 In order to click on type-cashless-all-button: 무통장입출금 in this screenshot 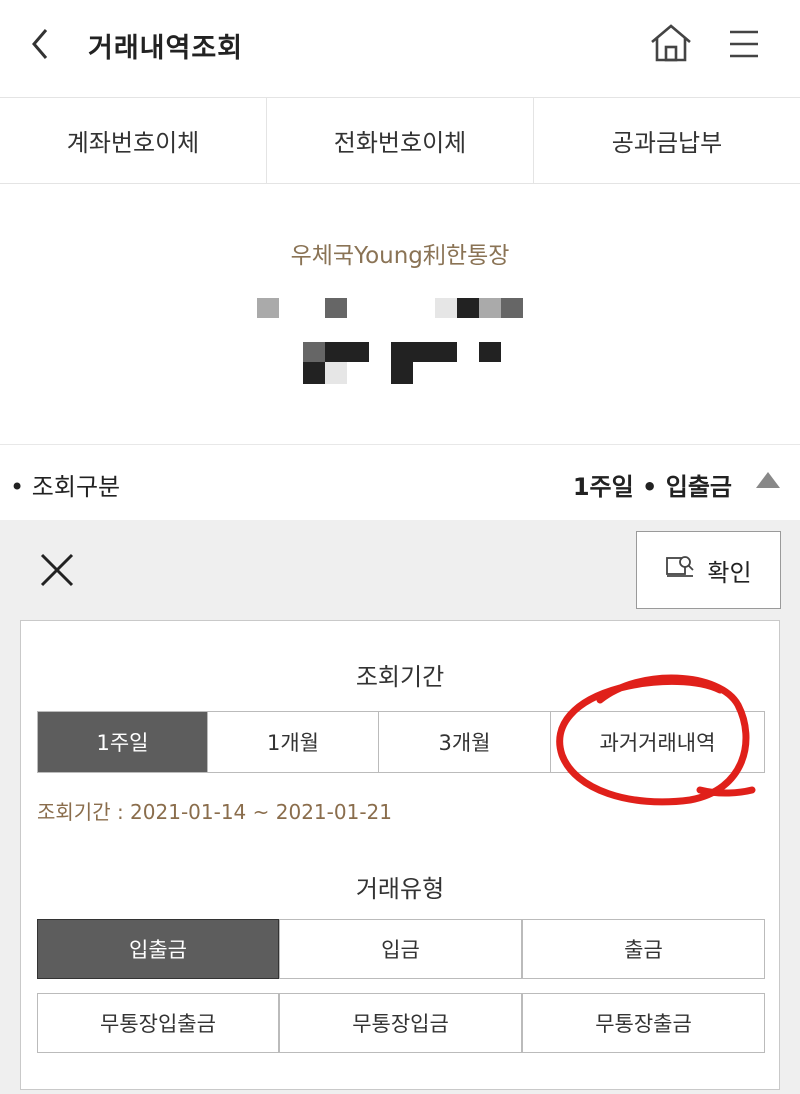, I will do `click(158, 1023)`.